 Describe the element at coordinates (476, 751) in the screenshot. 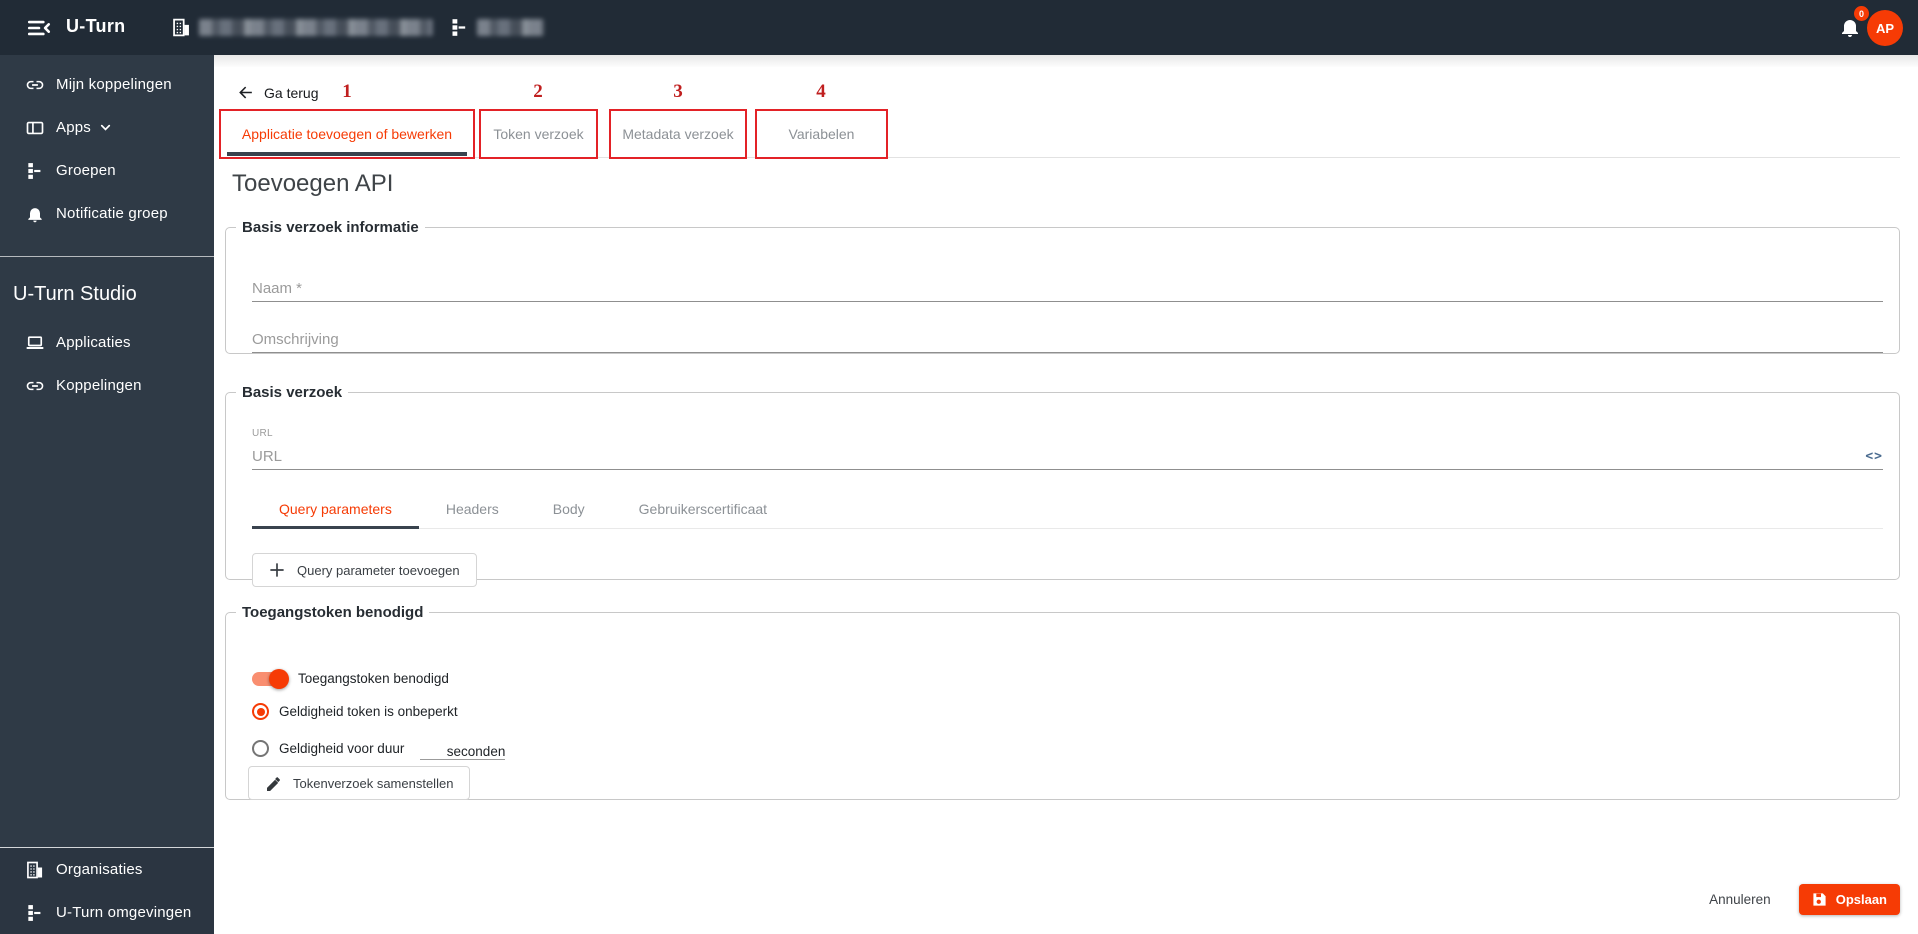

I see `duration-suffix: seconden` at that location.